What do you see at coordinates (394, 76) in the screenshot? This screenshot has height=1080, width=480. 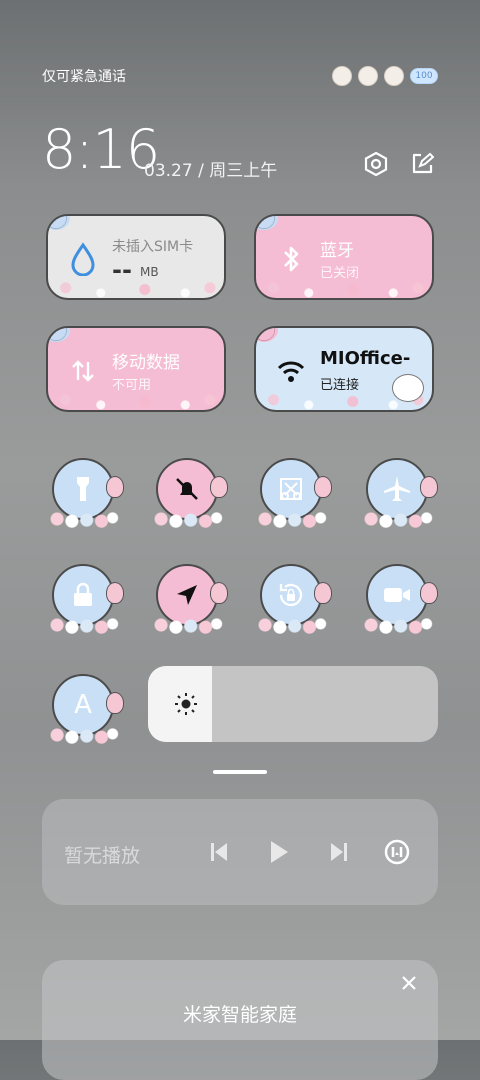 I see `sticker-bear-icon` at bounding box center [394, 76].